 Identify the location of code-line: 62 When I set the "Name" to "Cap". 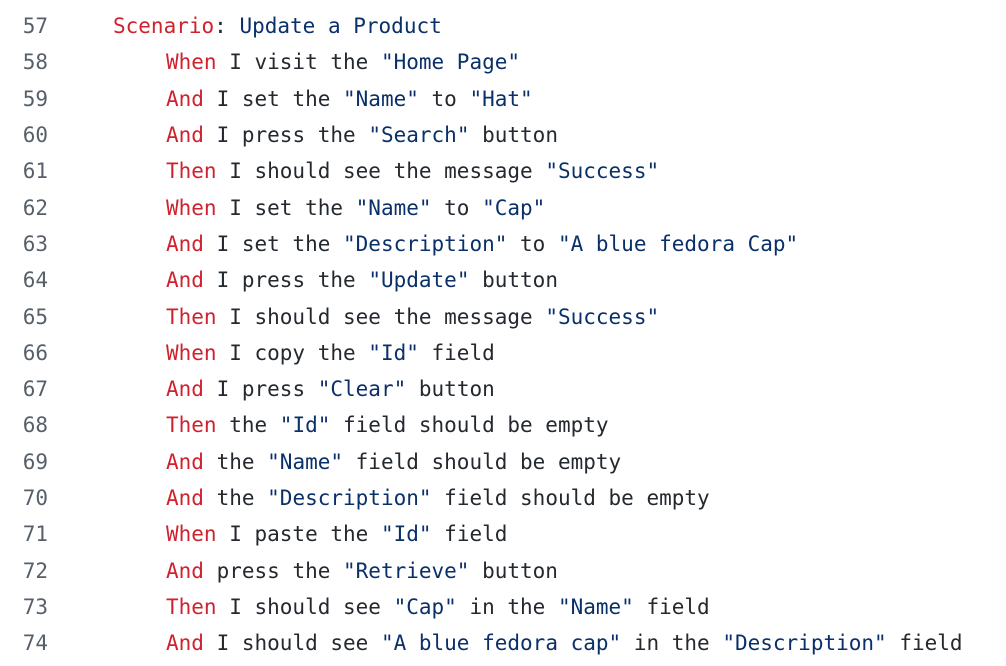
(503, 207).